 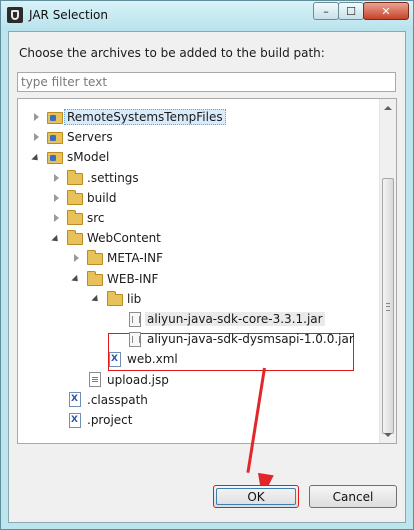 What do you see at coordinates (386, 11) in the screenshot?
I see `close-button: ✕` at bounding box center [386, 11].